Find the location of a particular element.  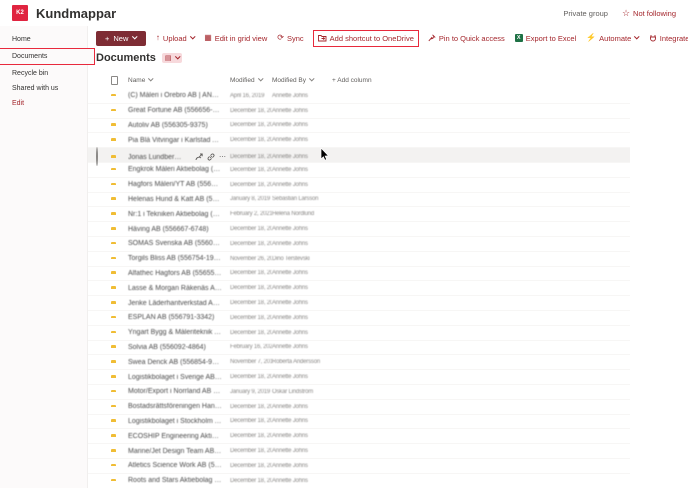

sync-button: ⟳ Sync is located at coordinates (290, 38).